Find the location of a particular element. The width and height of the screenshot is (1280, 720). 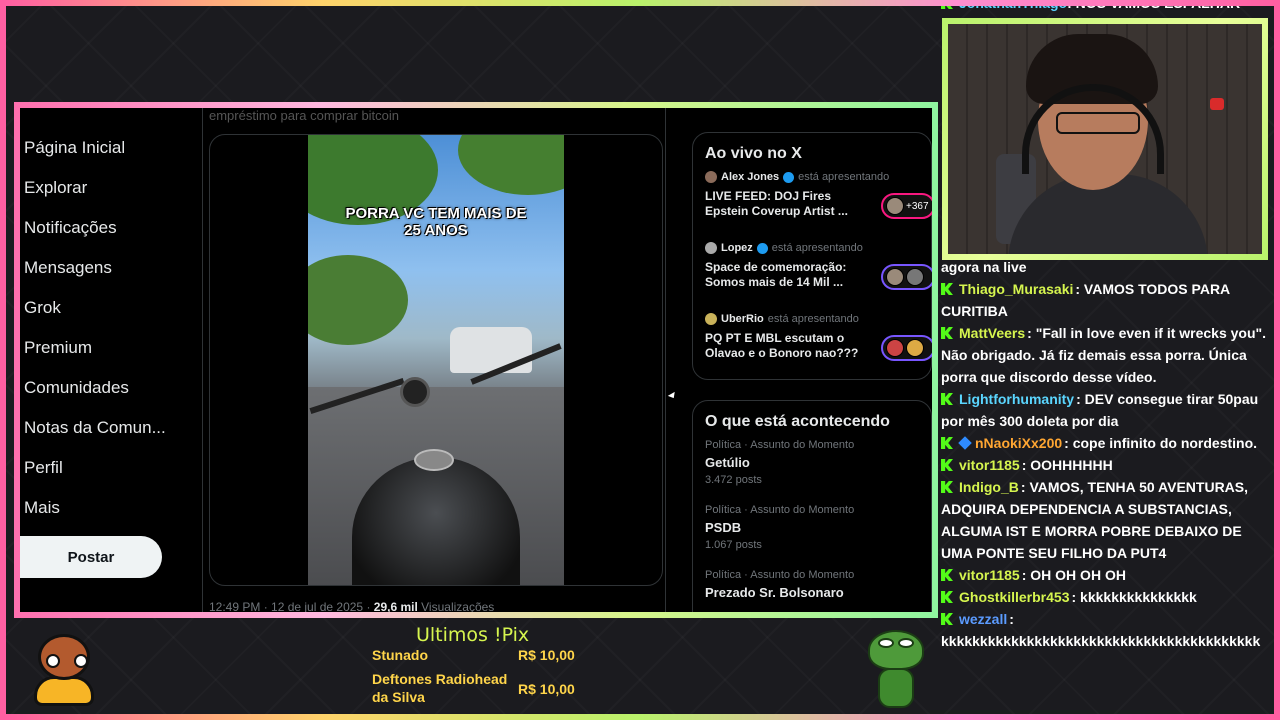

trend-name: Getúlio is located at coordinates (727, 462).